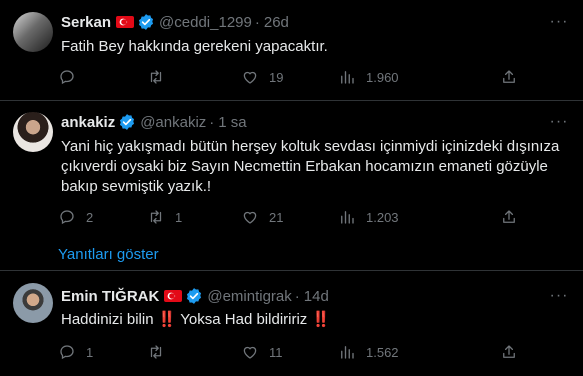 Image resolution: width=583 pixels, height=376 pixels. I want to click on tweet-header: Serkan @ceddi_1299 · 26d, so click(175, 22).